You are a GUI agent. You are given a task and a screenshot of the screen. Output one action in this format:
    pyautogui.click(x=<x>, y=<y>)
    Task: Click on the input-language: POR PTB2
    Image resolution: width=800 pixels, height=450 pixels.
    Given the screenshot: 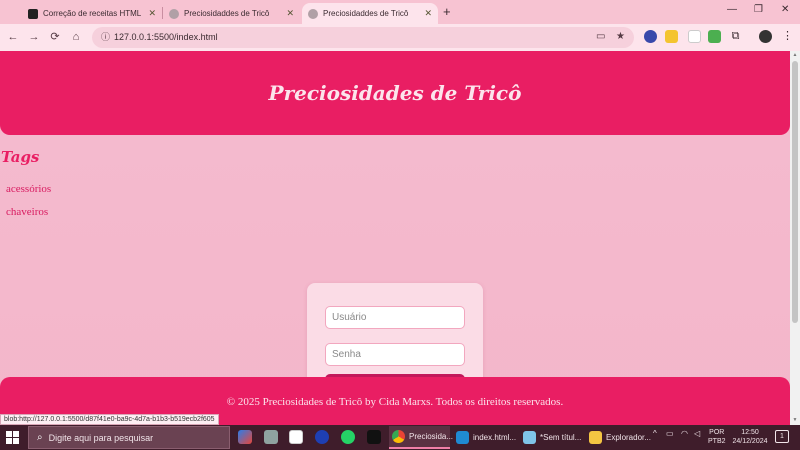 What is the action you would take?
    pyautogui.click(x=717, y=437)
    